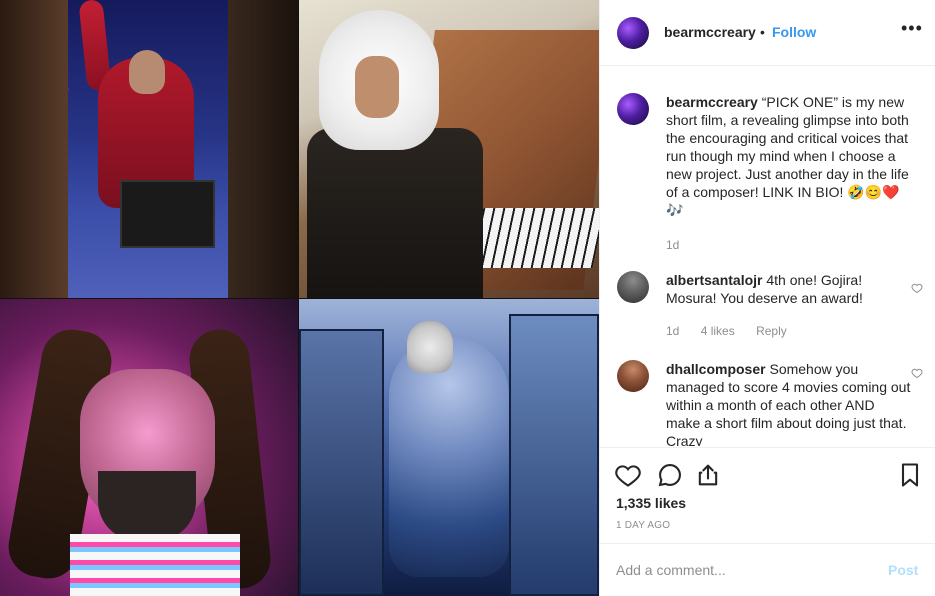  I want to click on tree-trunk-left, so click(34, 149).